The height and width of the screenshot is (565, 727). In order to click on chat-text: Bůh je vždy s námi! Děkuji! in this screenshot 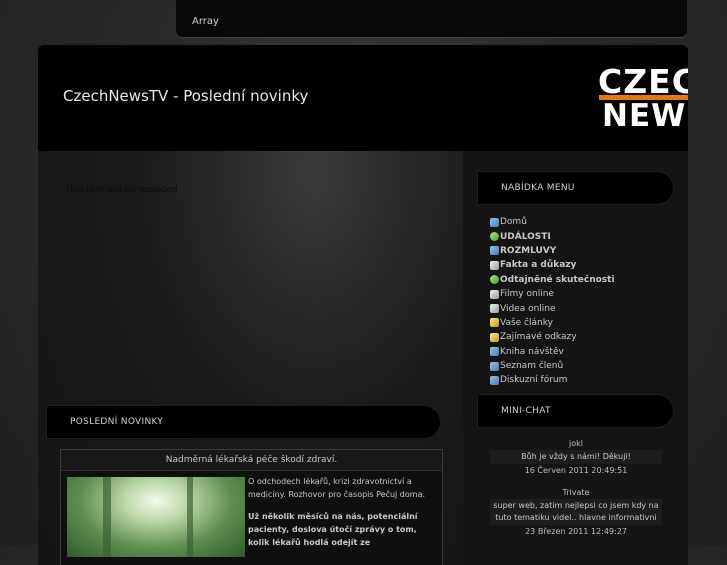, I will do `click(576, 457)`.